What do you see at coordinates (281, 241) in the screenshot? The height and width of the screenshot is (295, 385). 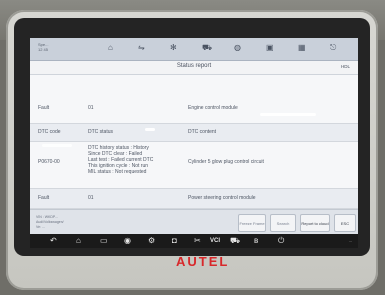 I see `power-icon: ⏻` at bounding box center [281, 241].